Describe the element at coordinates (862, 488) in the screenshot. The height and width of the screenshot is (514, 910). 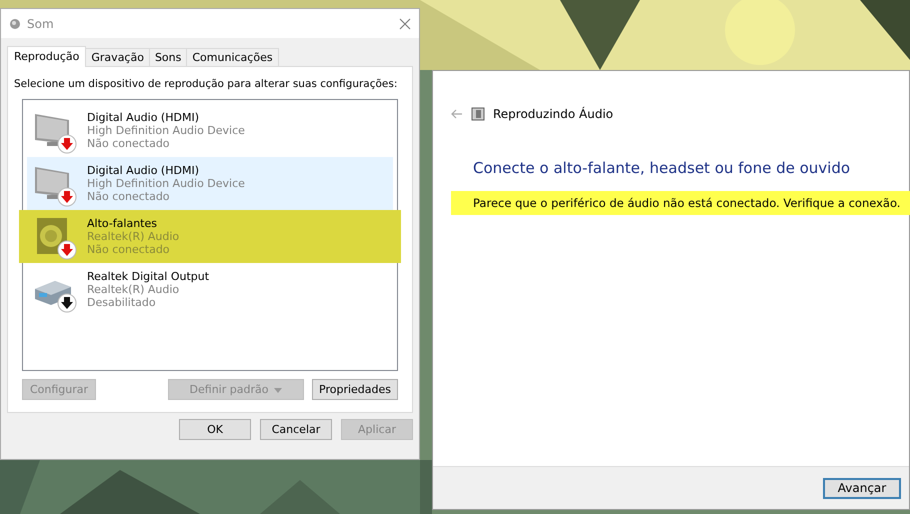
I see `next-button: Avançar` at that location.